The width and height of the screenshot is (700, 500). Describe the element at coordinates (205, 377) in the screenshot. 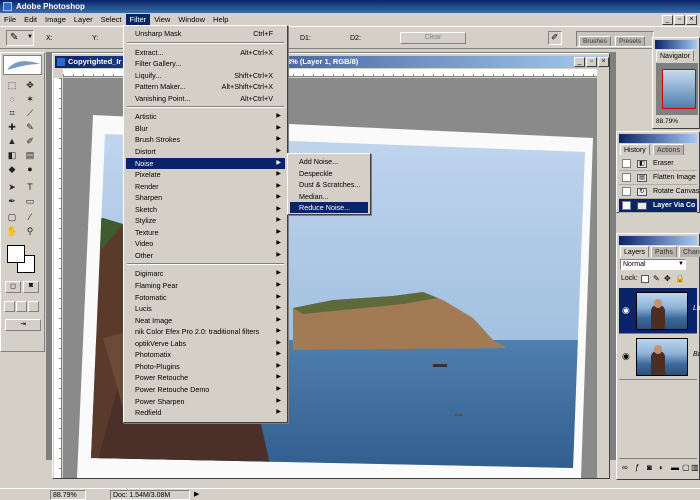

I see `menu-item-power-retouche: Power Retouche ▶` at that location.